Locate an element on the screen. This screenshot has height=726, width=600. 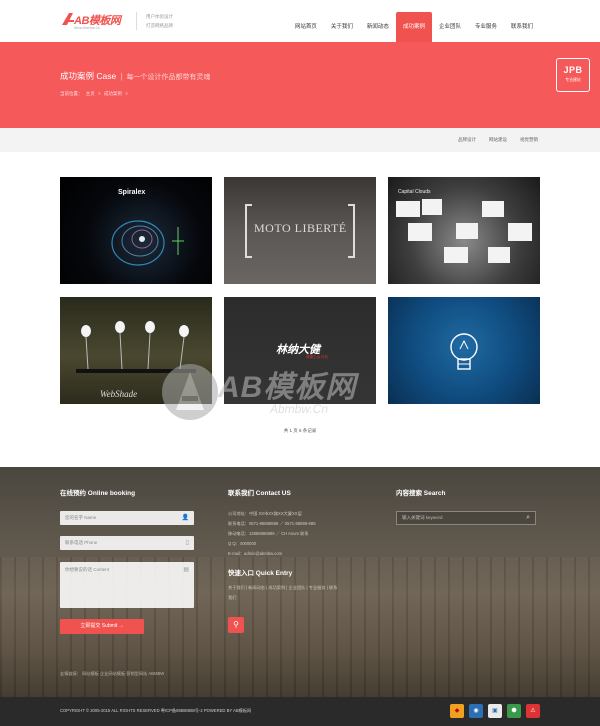
badge-title: JPB is located at coordinates (573, 70).